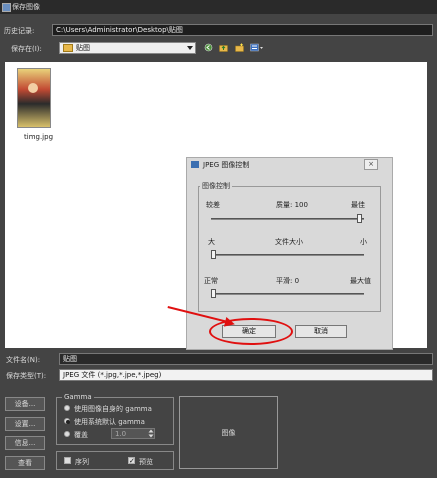 Image resolution: width=437 pixels, height=478 pixels. I want to click on annotation-highlight-ellipse, so click(251, 331).